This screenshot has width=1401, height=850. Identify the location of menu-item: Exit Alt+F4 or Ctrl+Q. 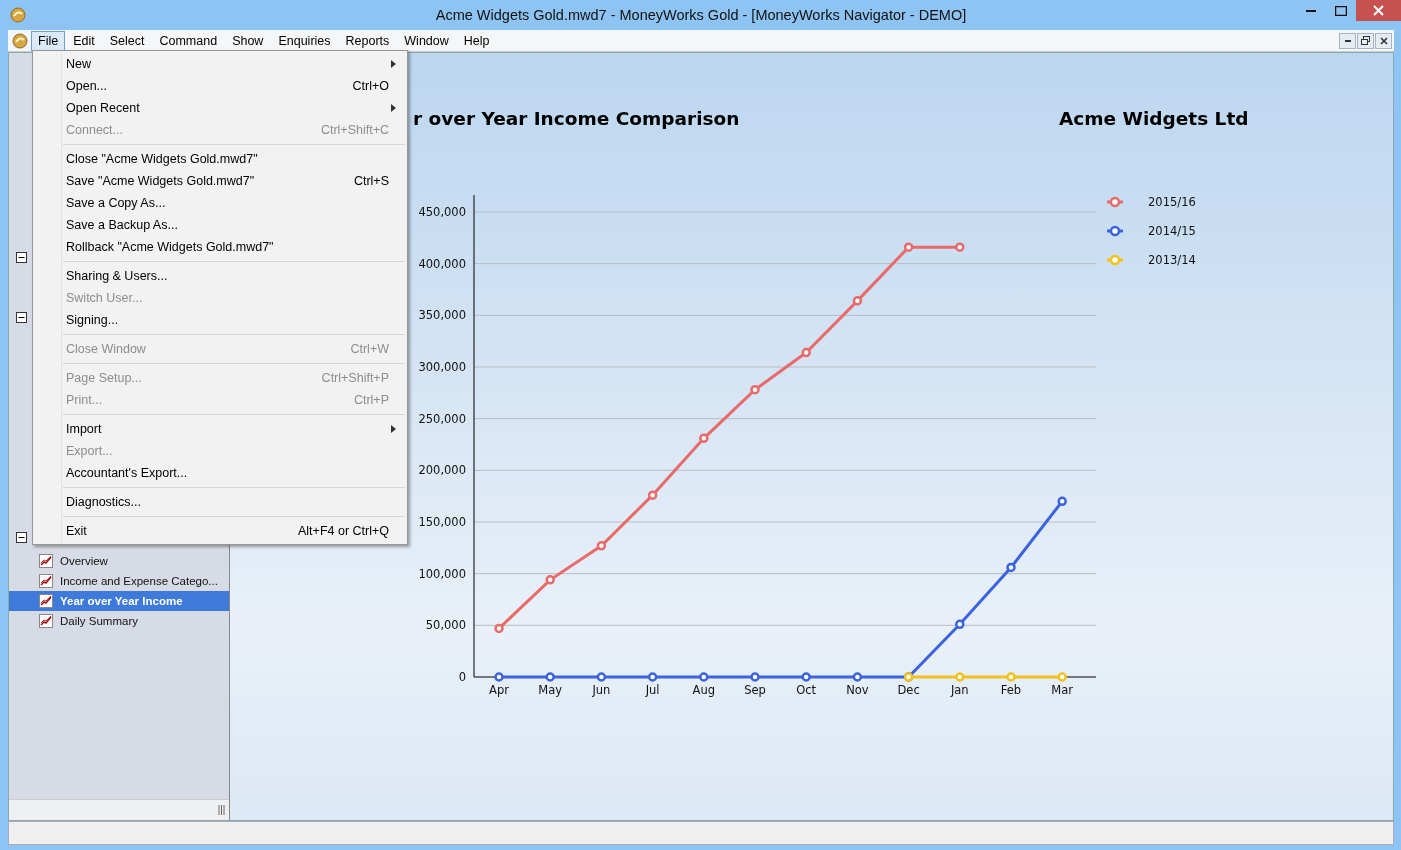
(220, 531).